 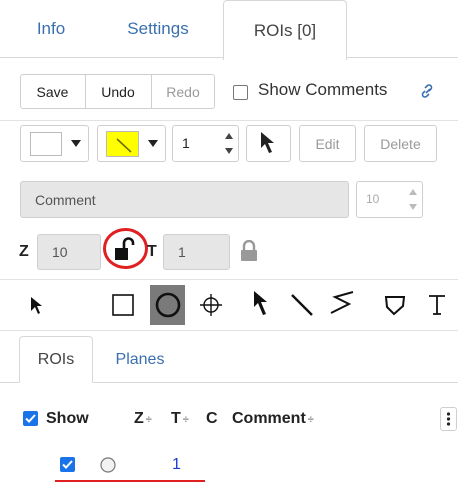 What do you see at coordinates (269, 418) in the screenshot?
I see `column-comment-label: Comment` at bounding box center [269, 418].